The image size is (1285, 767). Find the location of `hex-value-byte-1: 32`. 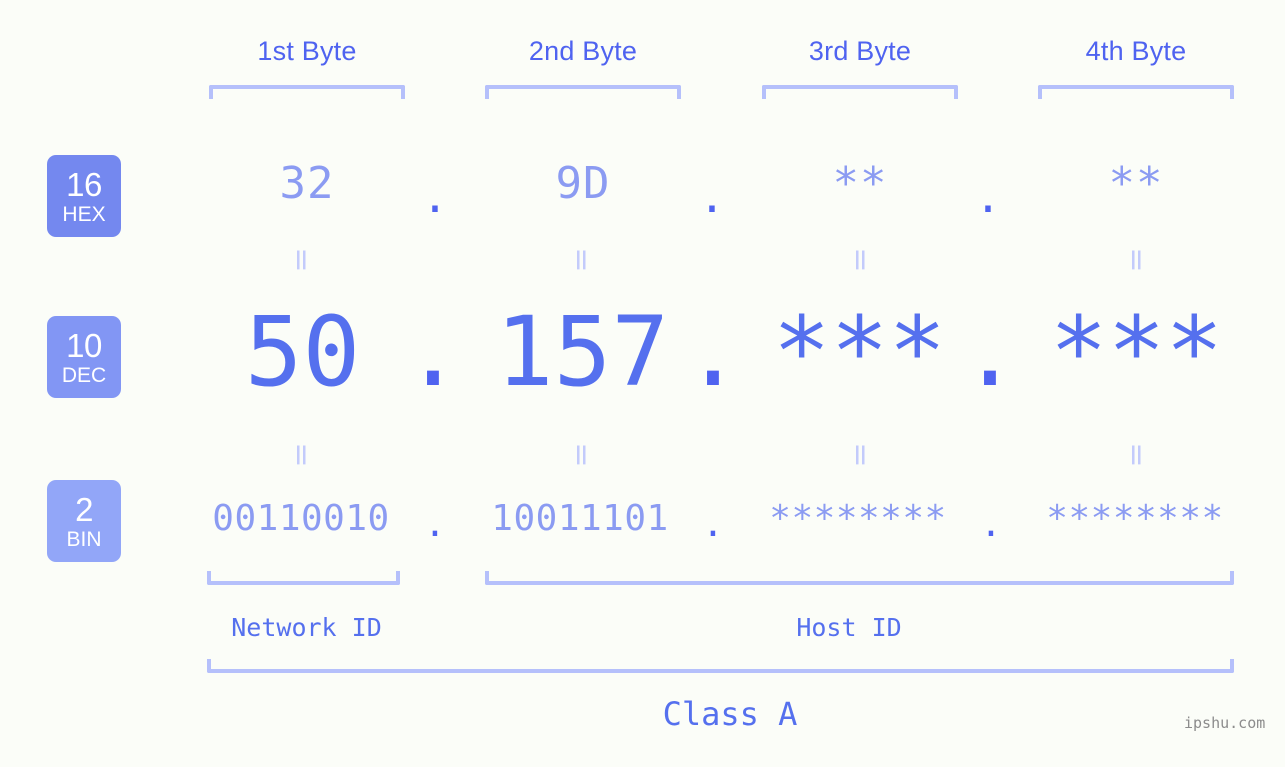

hex-value-byte-1: 32 is located at coordinates (307, 183).